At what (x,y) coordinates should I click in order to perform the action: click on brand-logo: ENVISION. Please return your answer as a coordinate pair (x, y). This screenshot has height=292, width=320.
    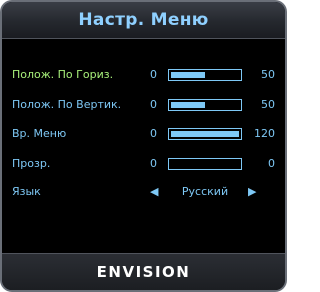
    Looking at the image, I should click on (143, 272).